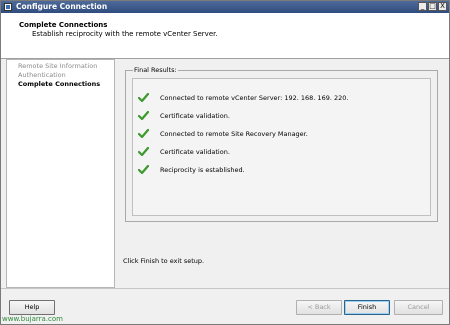  What do you see at coordinates (225, 7) in the screenshot?
I see `title-bar: Configure Connection _ □ X` at bounding box center [225, 7].